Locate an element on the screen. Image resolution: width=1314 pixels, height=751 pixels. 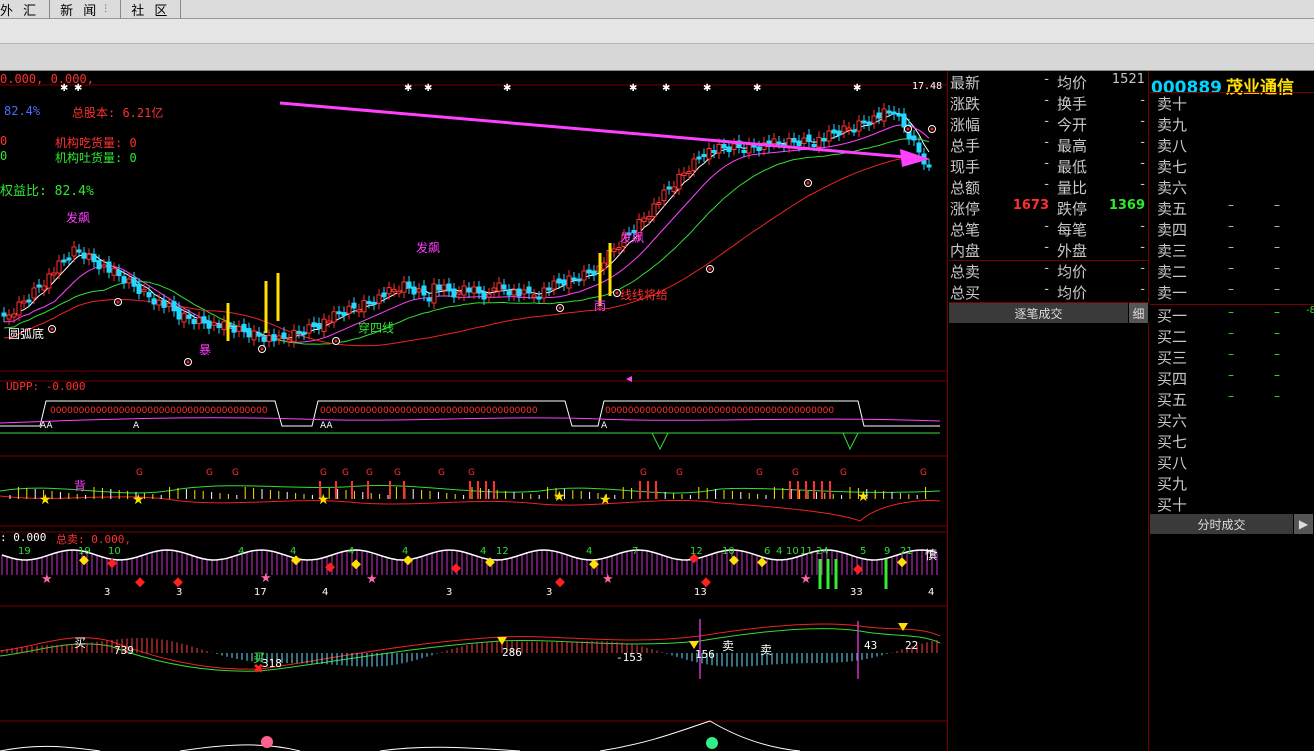
tab-tick-trades: 逐笔成交 is located at coordinates (1039, 313).